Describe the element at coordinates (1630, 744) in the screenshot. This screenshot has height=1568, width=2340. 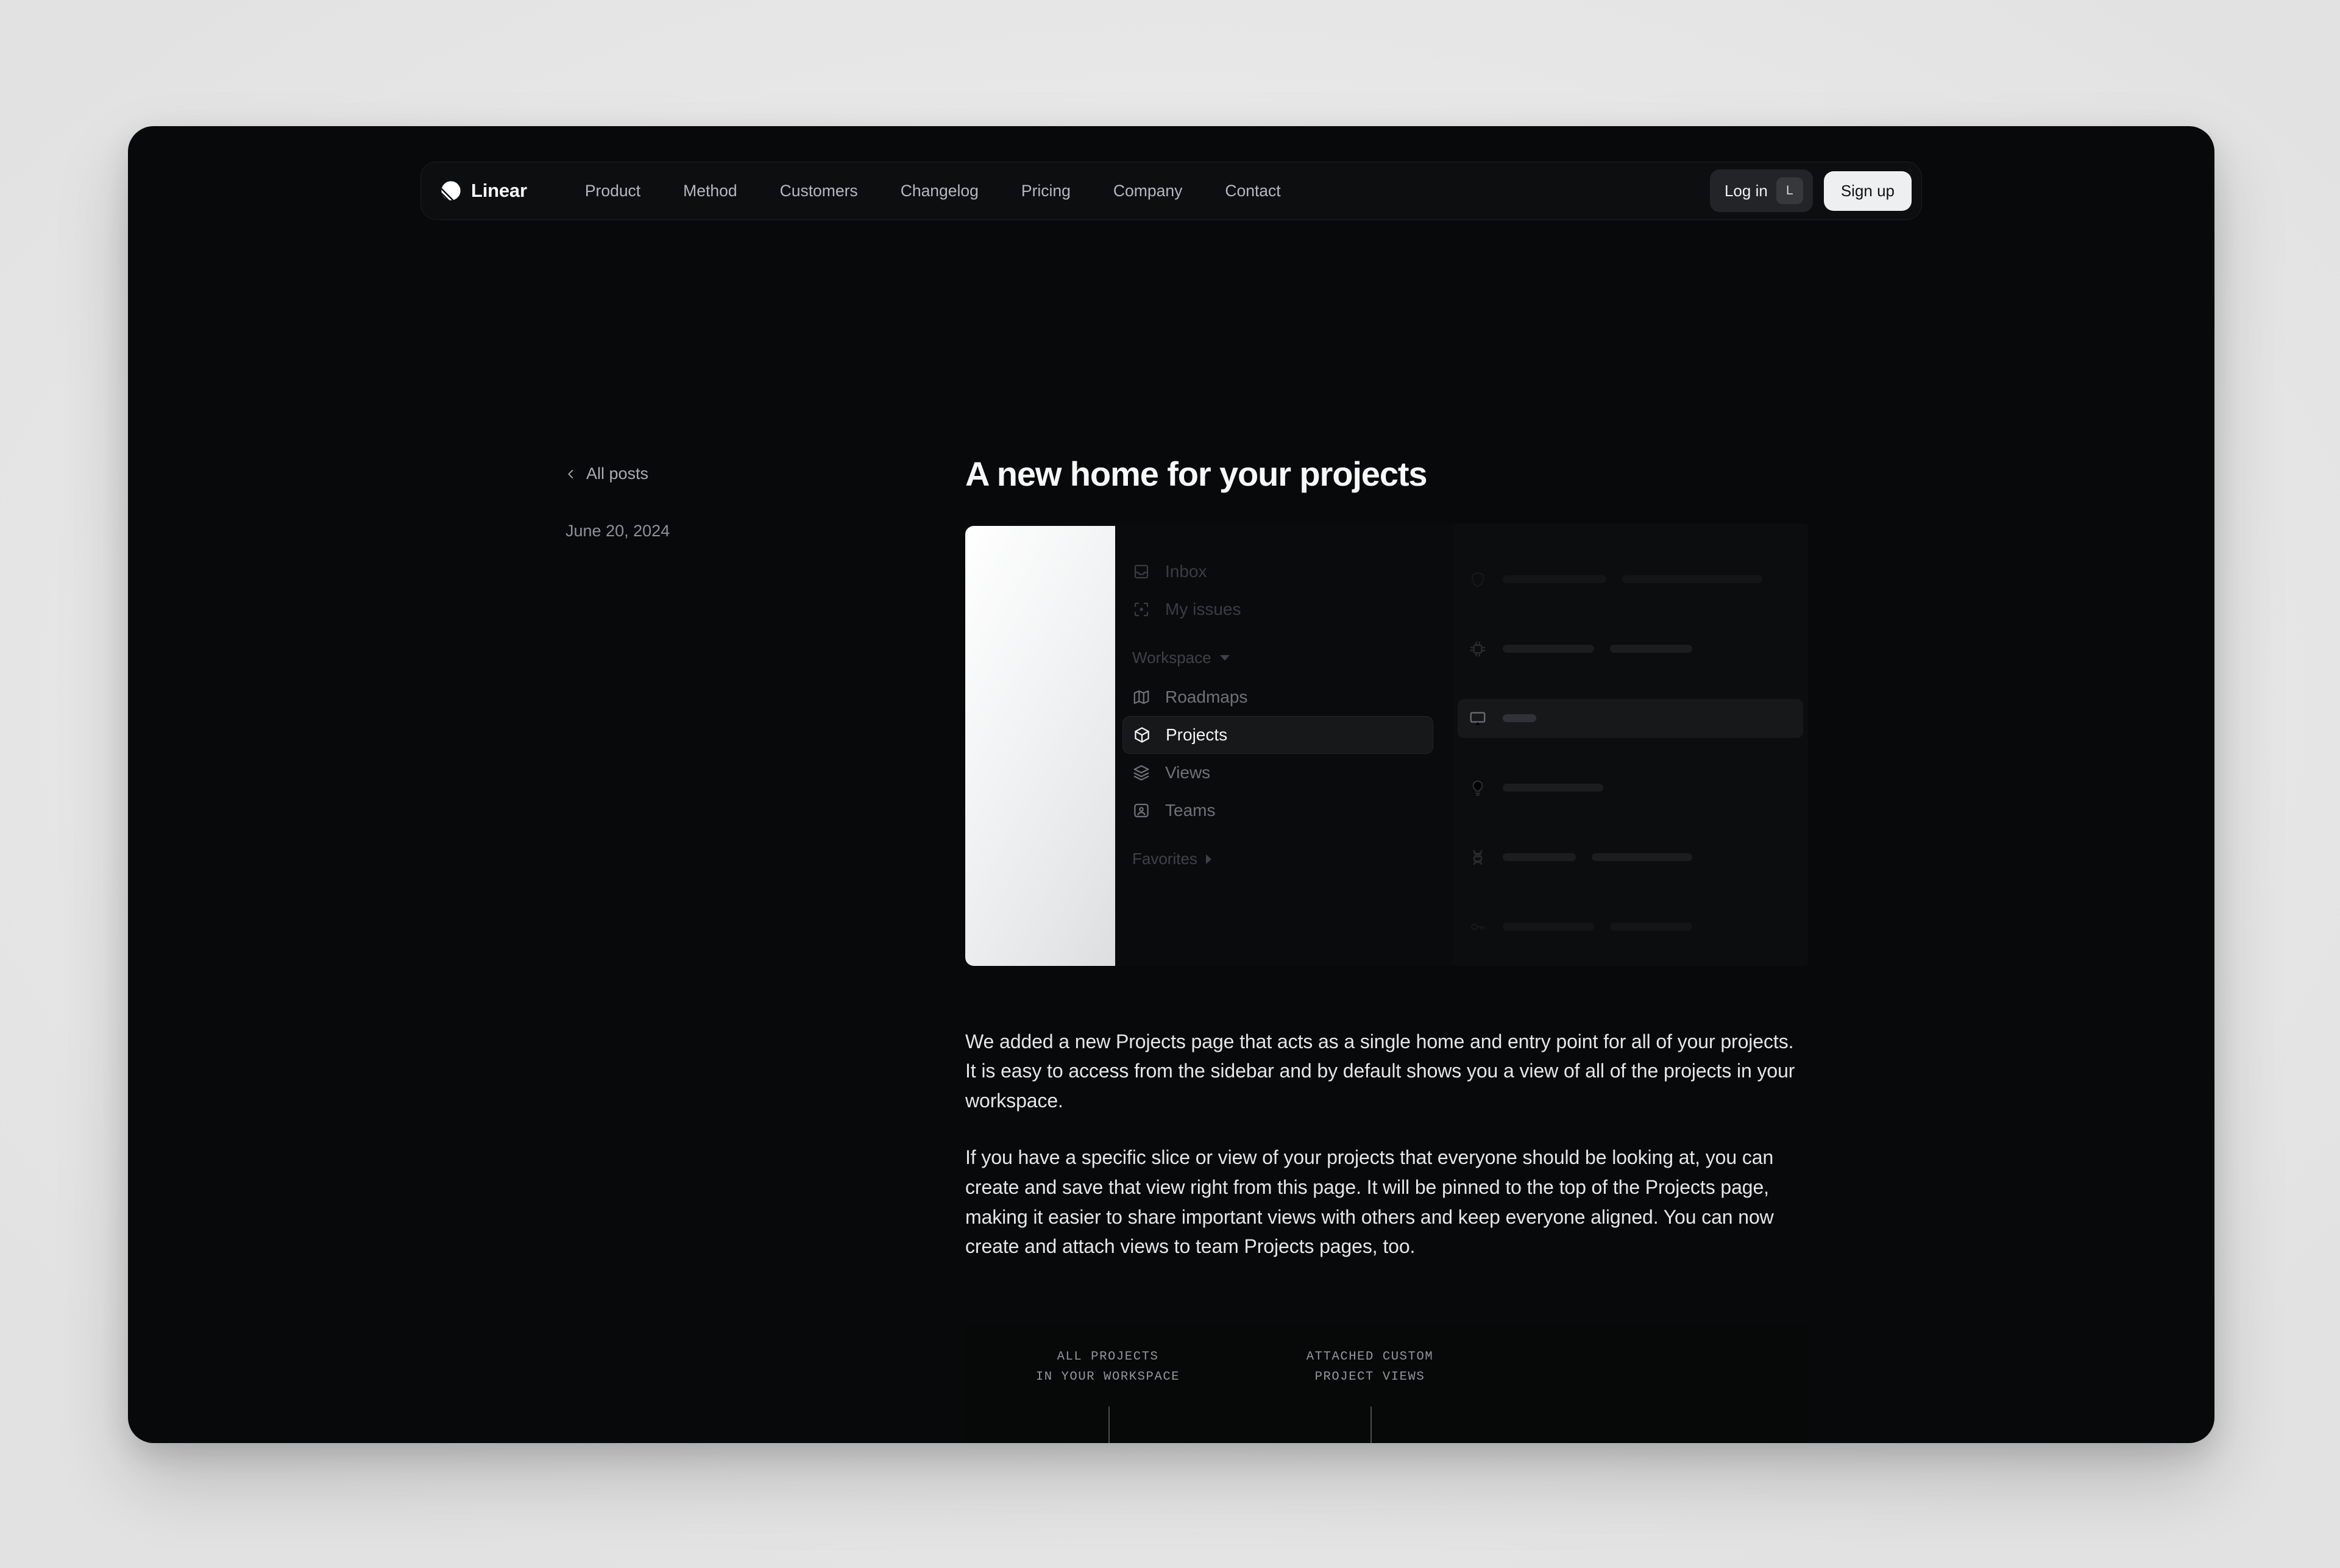
I see `app-content-mock` at that location.